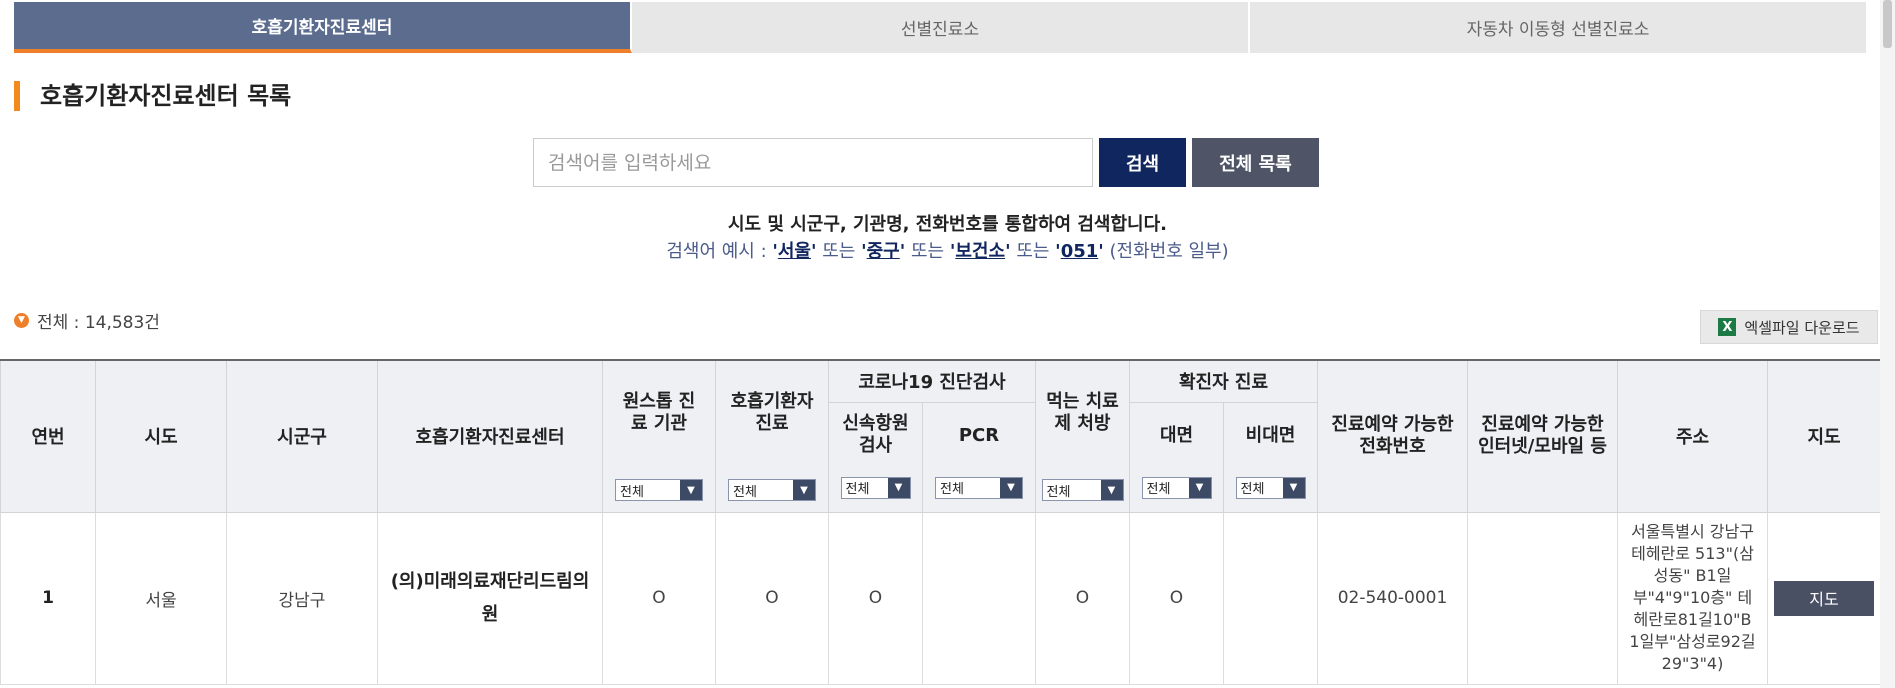  What do you see at coordinates (1169, 251) in the screenshot?
I see `examples-suffix: (전화번호 일부)` at bounding box center [1169, 251].